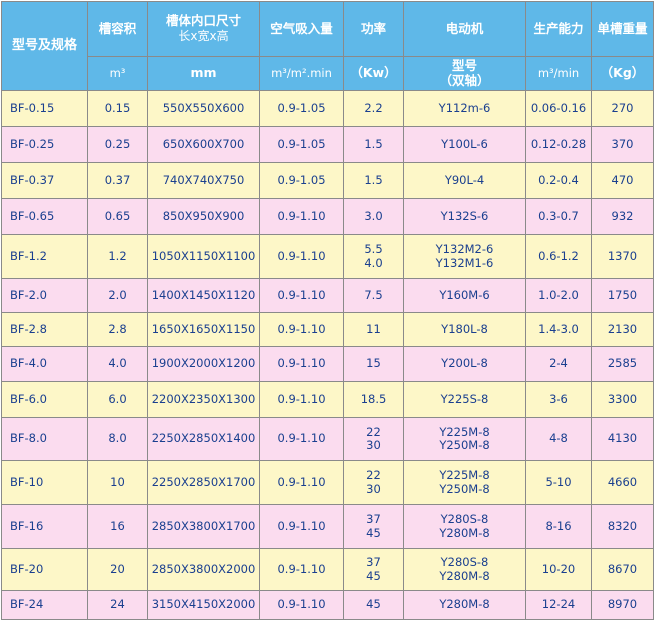  Describe the element at coordinates (464, 329) in the screenshot. I see `cell-motor: Y180L-8` at that location.